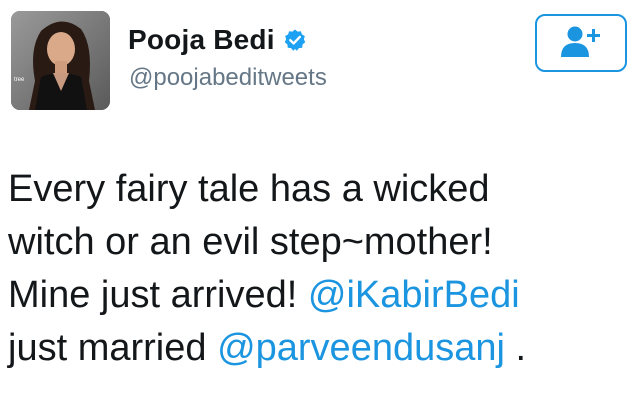  Describe the element at coordinates (249, 189) in the screenshot. I see `tweet-line-1: Every fairy tale has a wicked` at that location.